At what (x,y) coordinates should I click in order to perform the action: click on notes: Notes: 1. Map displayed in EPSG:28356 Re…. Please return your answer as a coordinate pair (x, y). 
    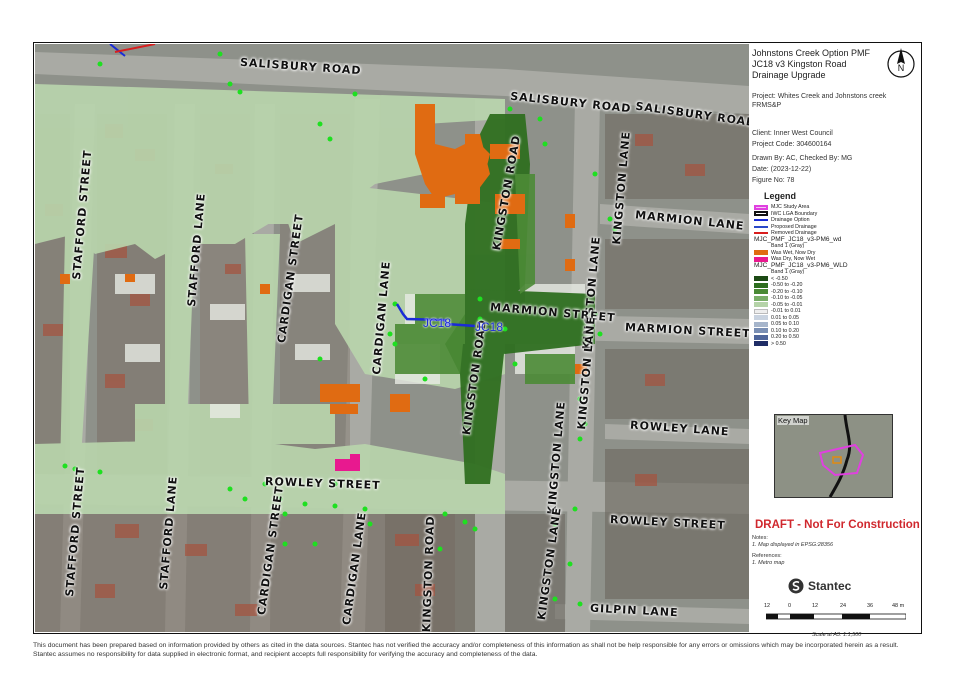
    Looking at the image, I should click on (792, 551).